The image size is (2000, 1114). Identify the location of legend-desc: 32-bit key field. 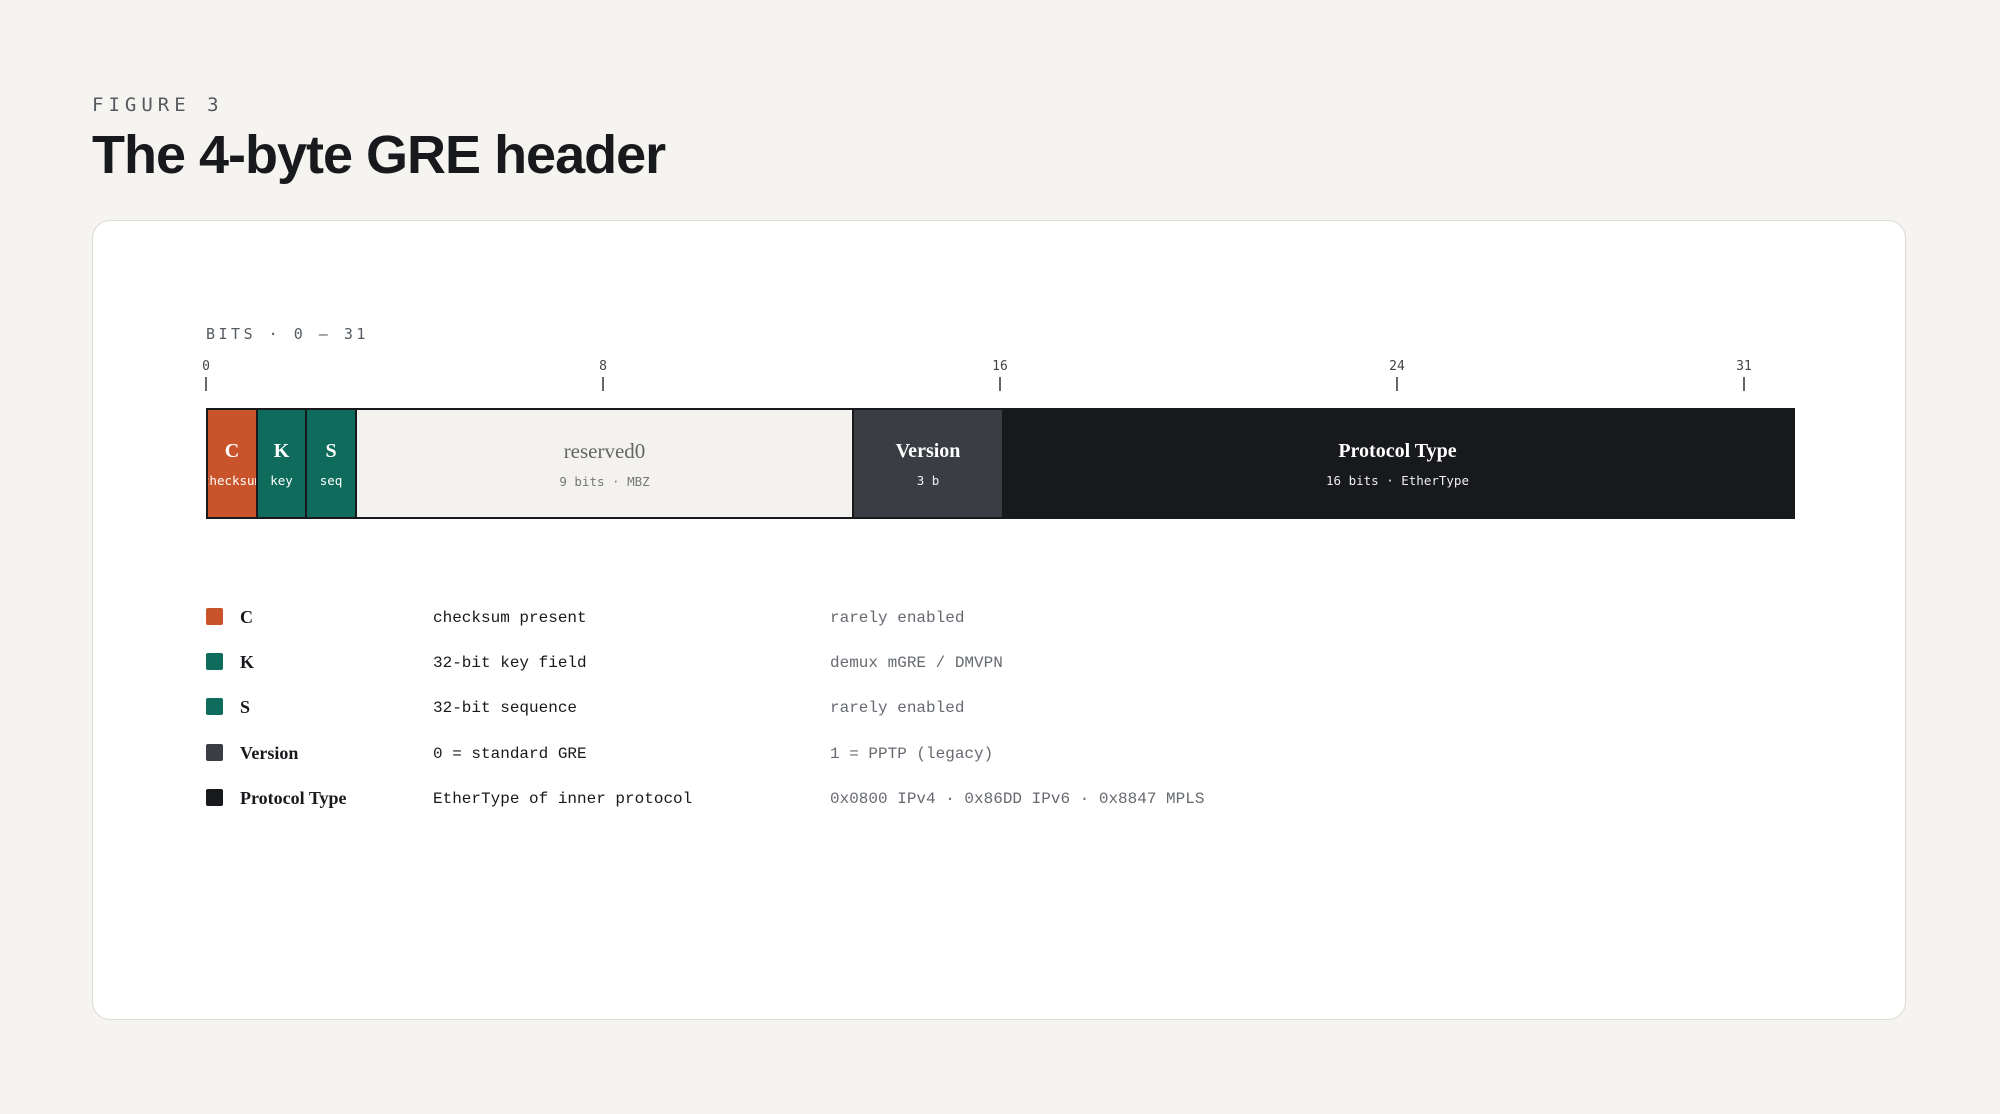
(510, 663).